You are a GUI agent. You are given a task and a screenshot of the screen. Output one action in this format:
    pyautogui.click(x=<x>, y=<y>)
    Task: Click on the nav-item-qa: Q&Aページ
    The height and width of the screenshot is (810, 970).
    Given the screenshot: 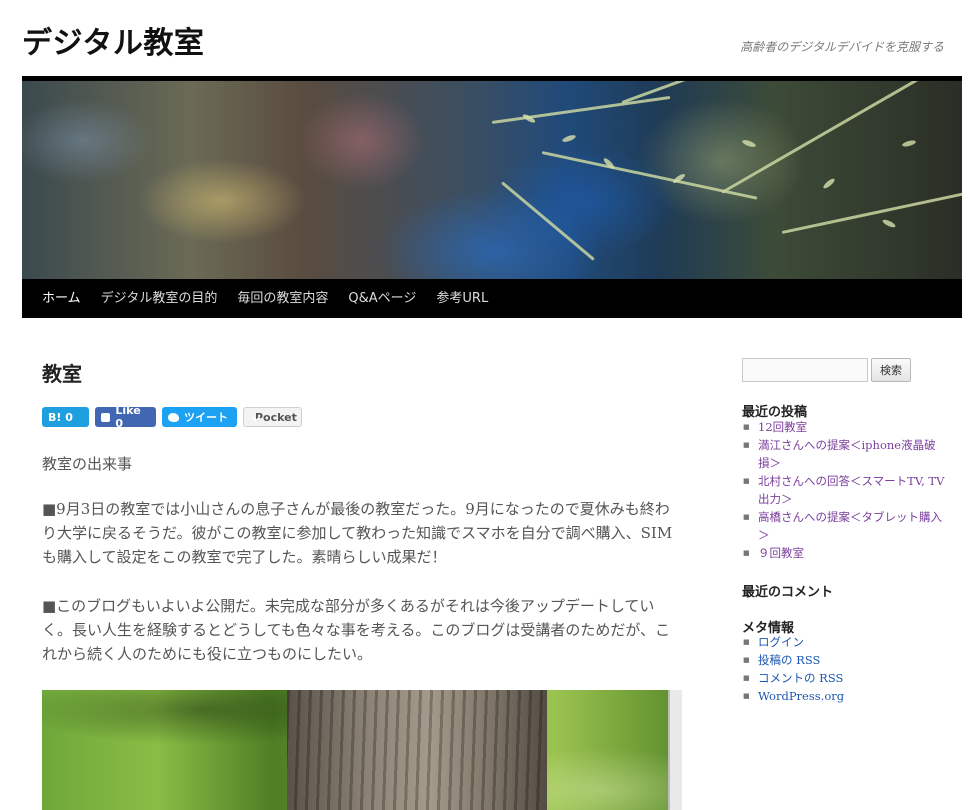 What is the action you would take?
    pyautogui.click(x=382, y=298)
    